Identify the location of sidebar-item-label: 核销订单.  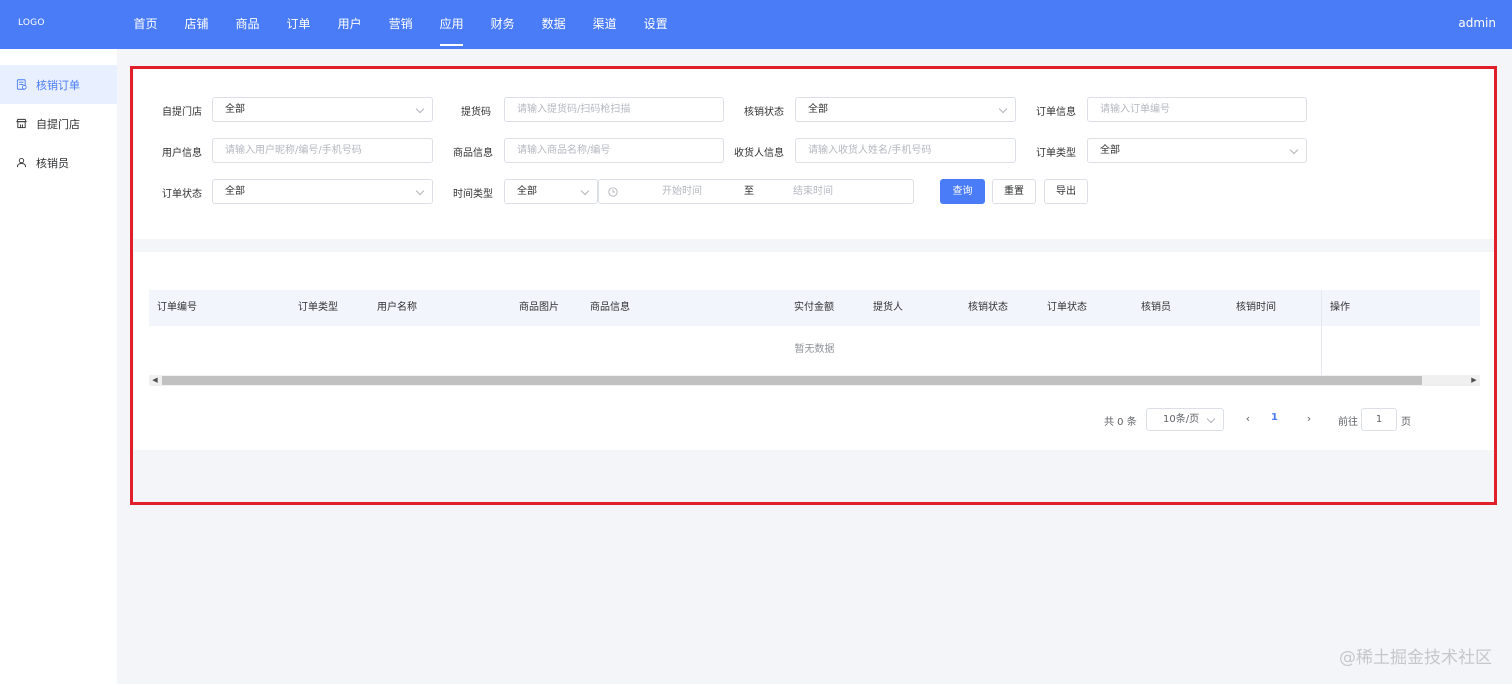
(58, 85).